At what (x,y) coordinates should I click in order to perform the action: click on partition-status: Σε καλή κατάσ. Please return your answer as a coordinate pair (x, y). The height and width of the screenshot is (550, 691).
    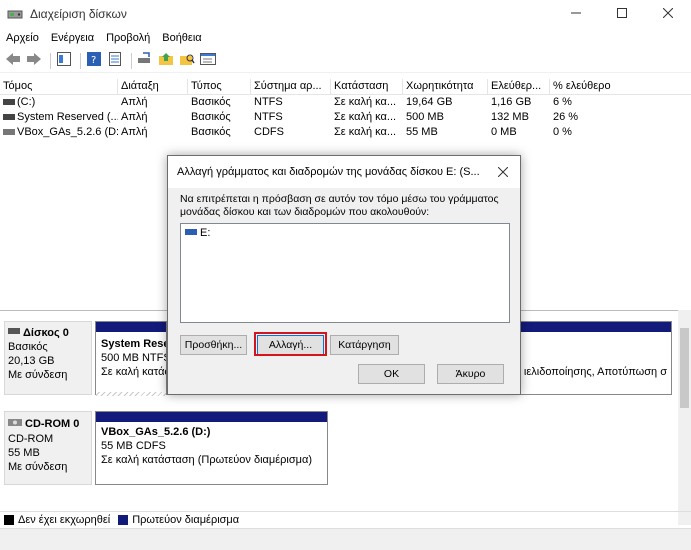
    Looking at the image, I should click on (133, 372).